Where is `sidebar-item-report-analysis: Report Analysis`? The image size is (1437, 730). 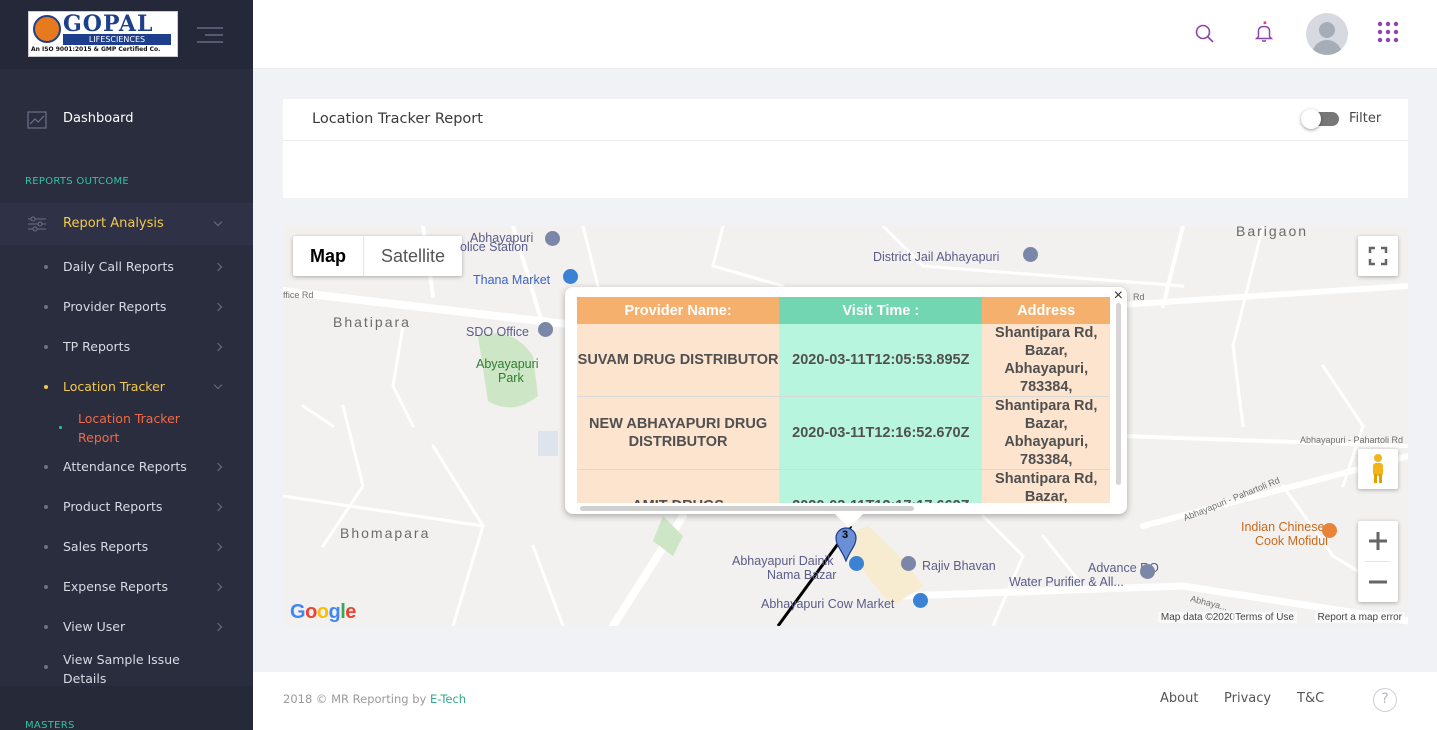 sidebar-item-report-analysis: Report Analysis is located at coordinates (126, 224).